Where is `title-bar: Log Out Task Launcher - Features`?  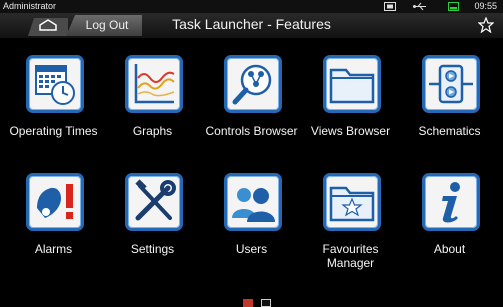 title-bar: Log Out Task Launcher - Features is located at coordinates (251, 25).